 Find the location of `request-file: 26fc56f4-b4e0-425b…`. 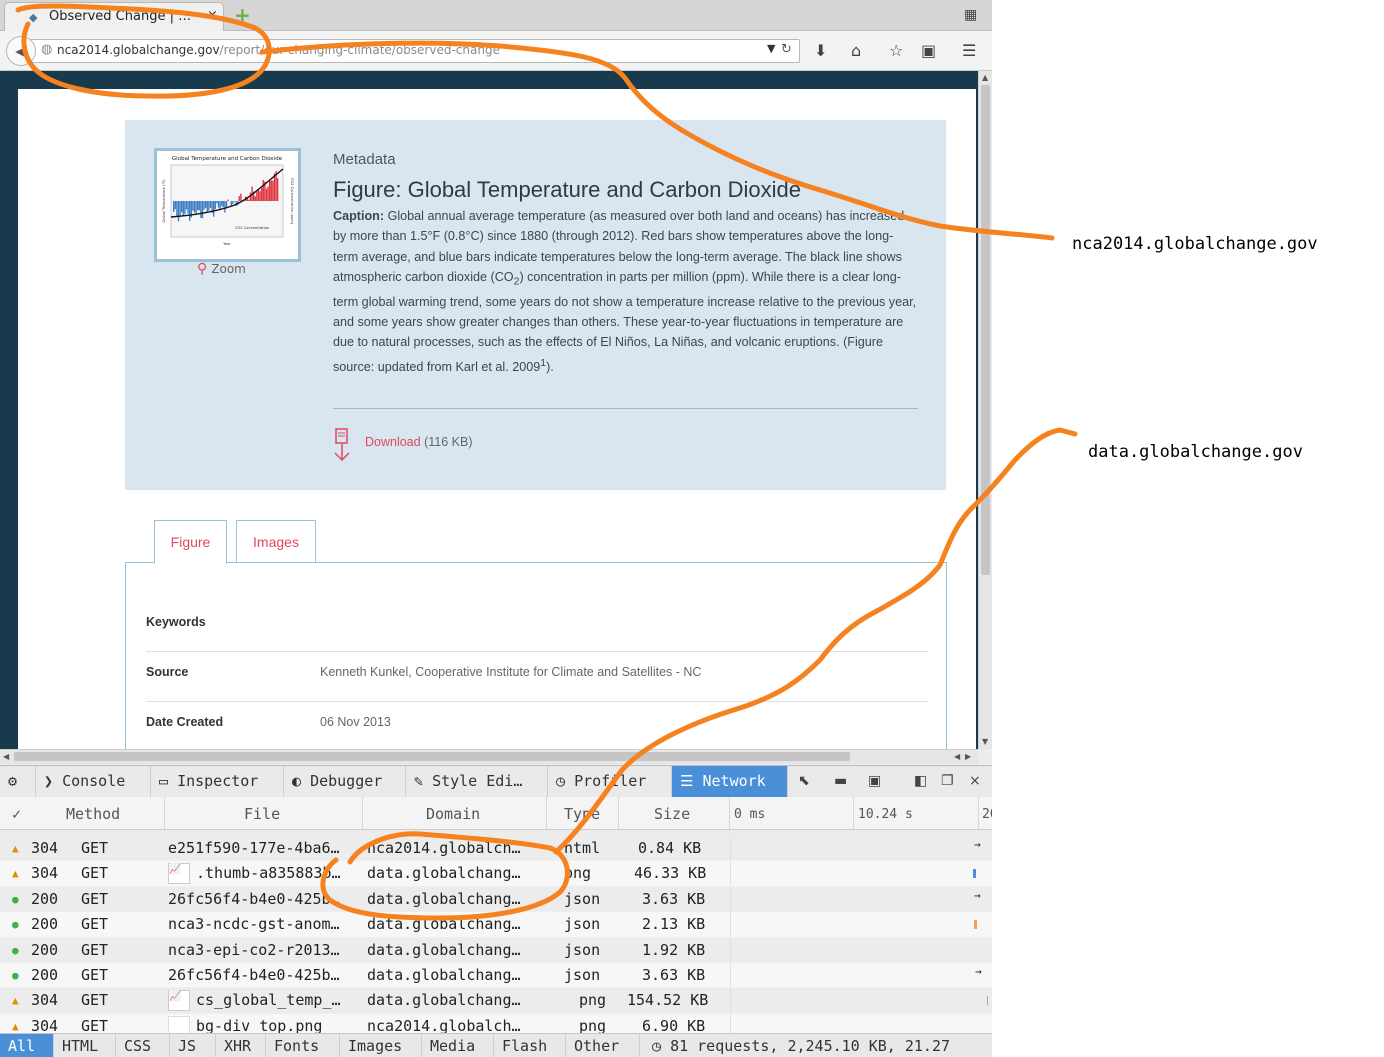

request-file: 26fc56f4-b4e0-425b… is located at coordinates (254, 974).